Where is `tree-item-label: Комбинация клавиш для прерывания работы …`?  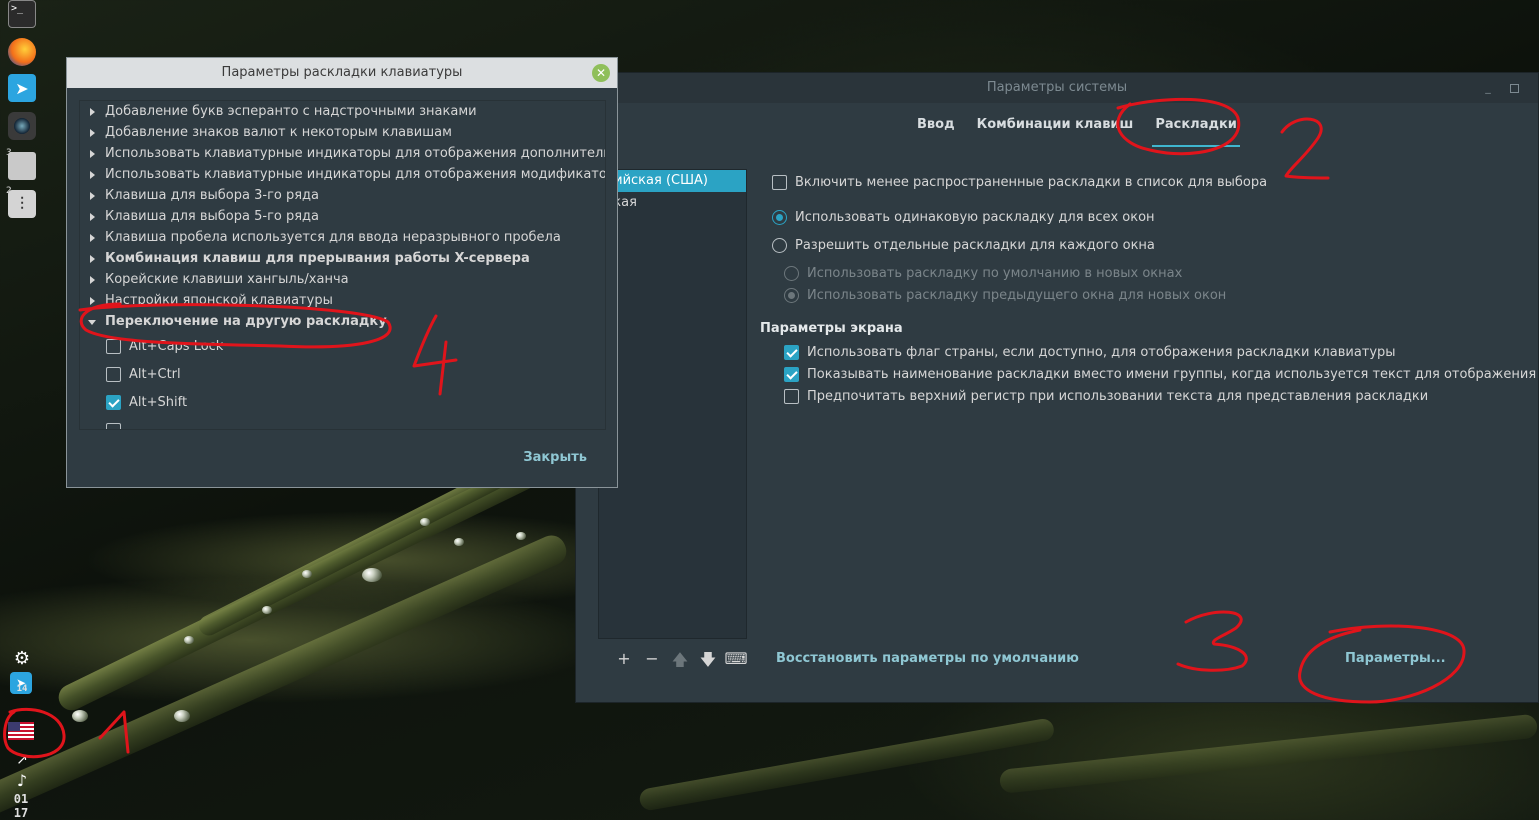 tree-item-label: Комбинация клавиш для прерывания работы … is located at coordinates (317, 258).